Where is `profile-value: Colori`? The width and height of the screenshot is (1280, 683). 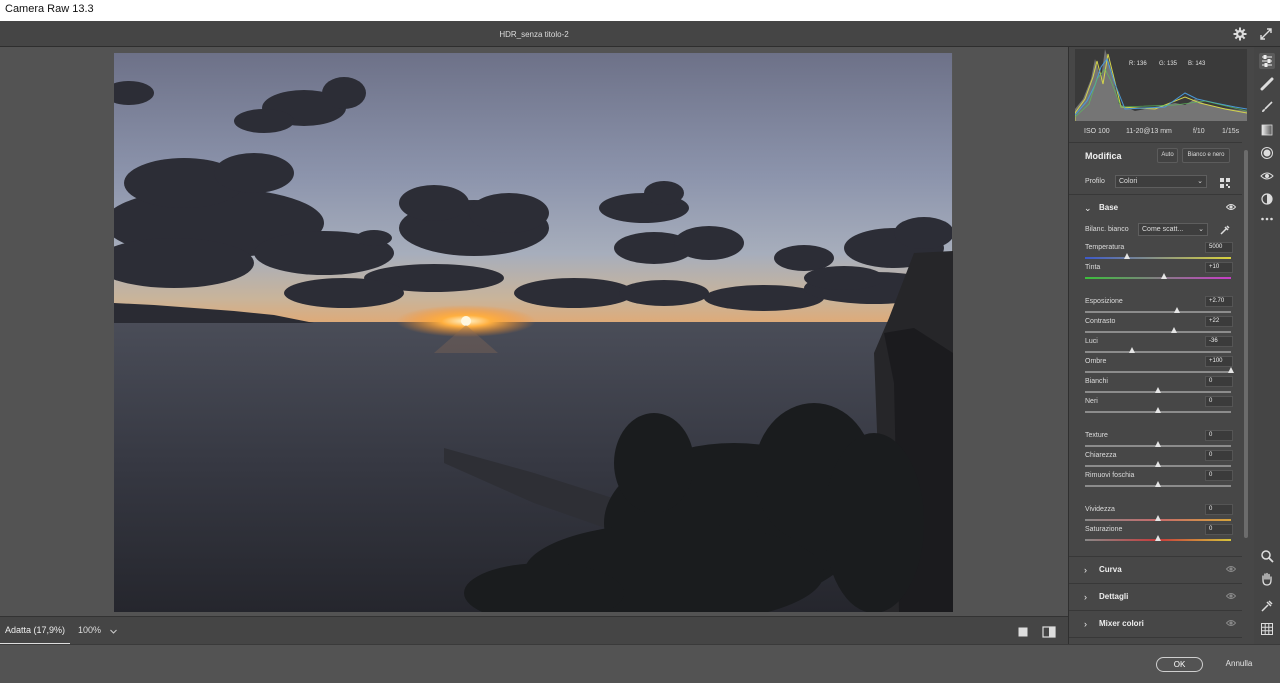 profile-value: Colori is located at coordinates (1128, 181).